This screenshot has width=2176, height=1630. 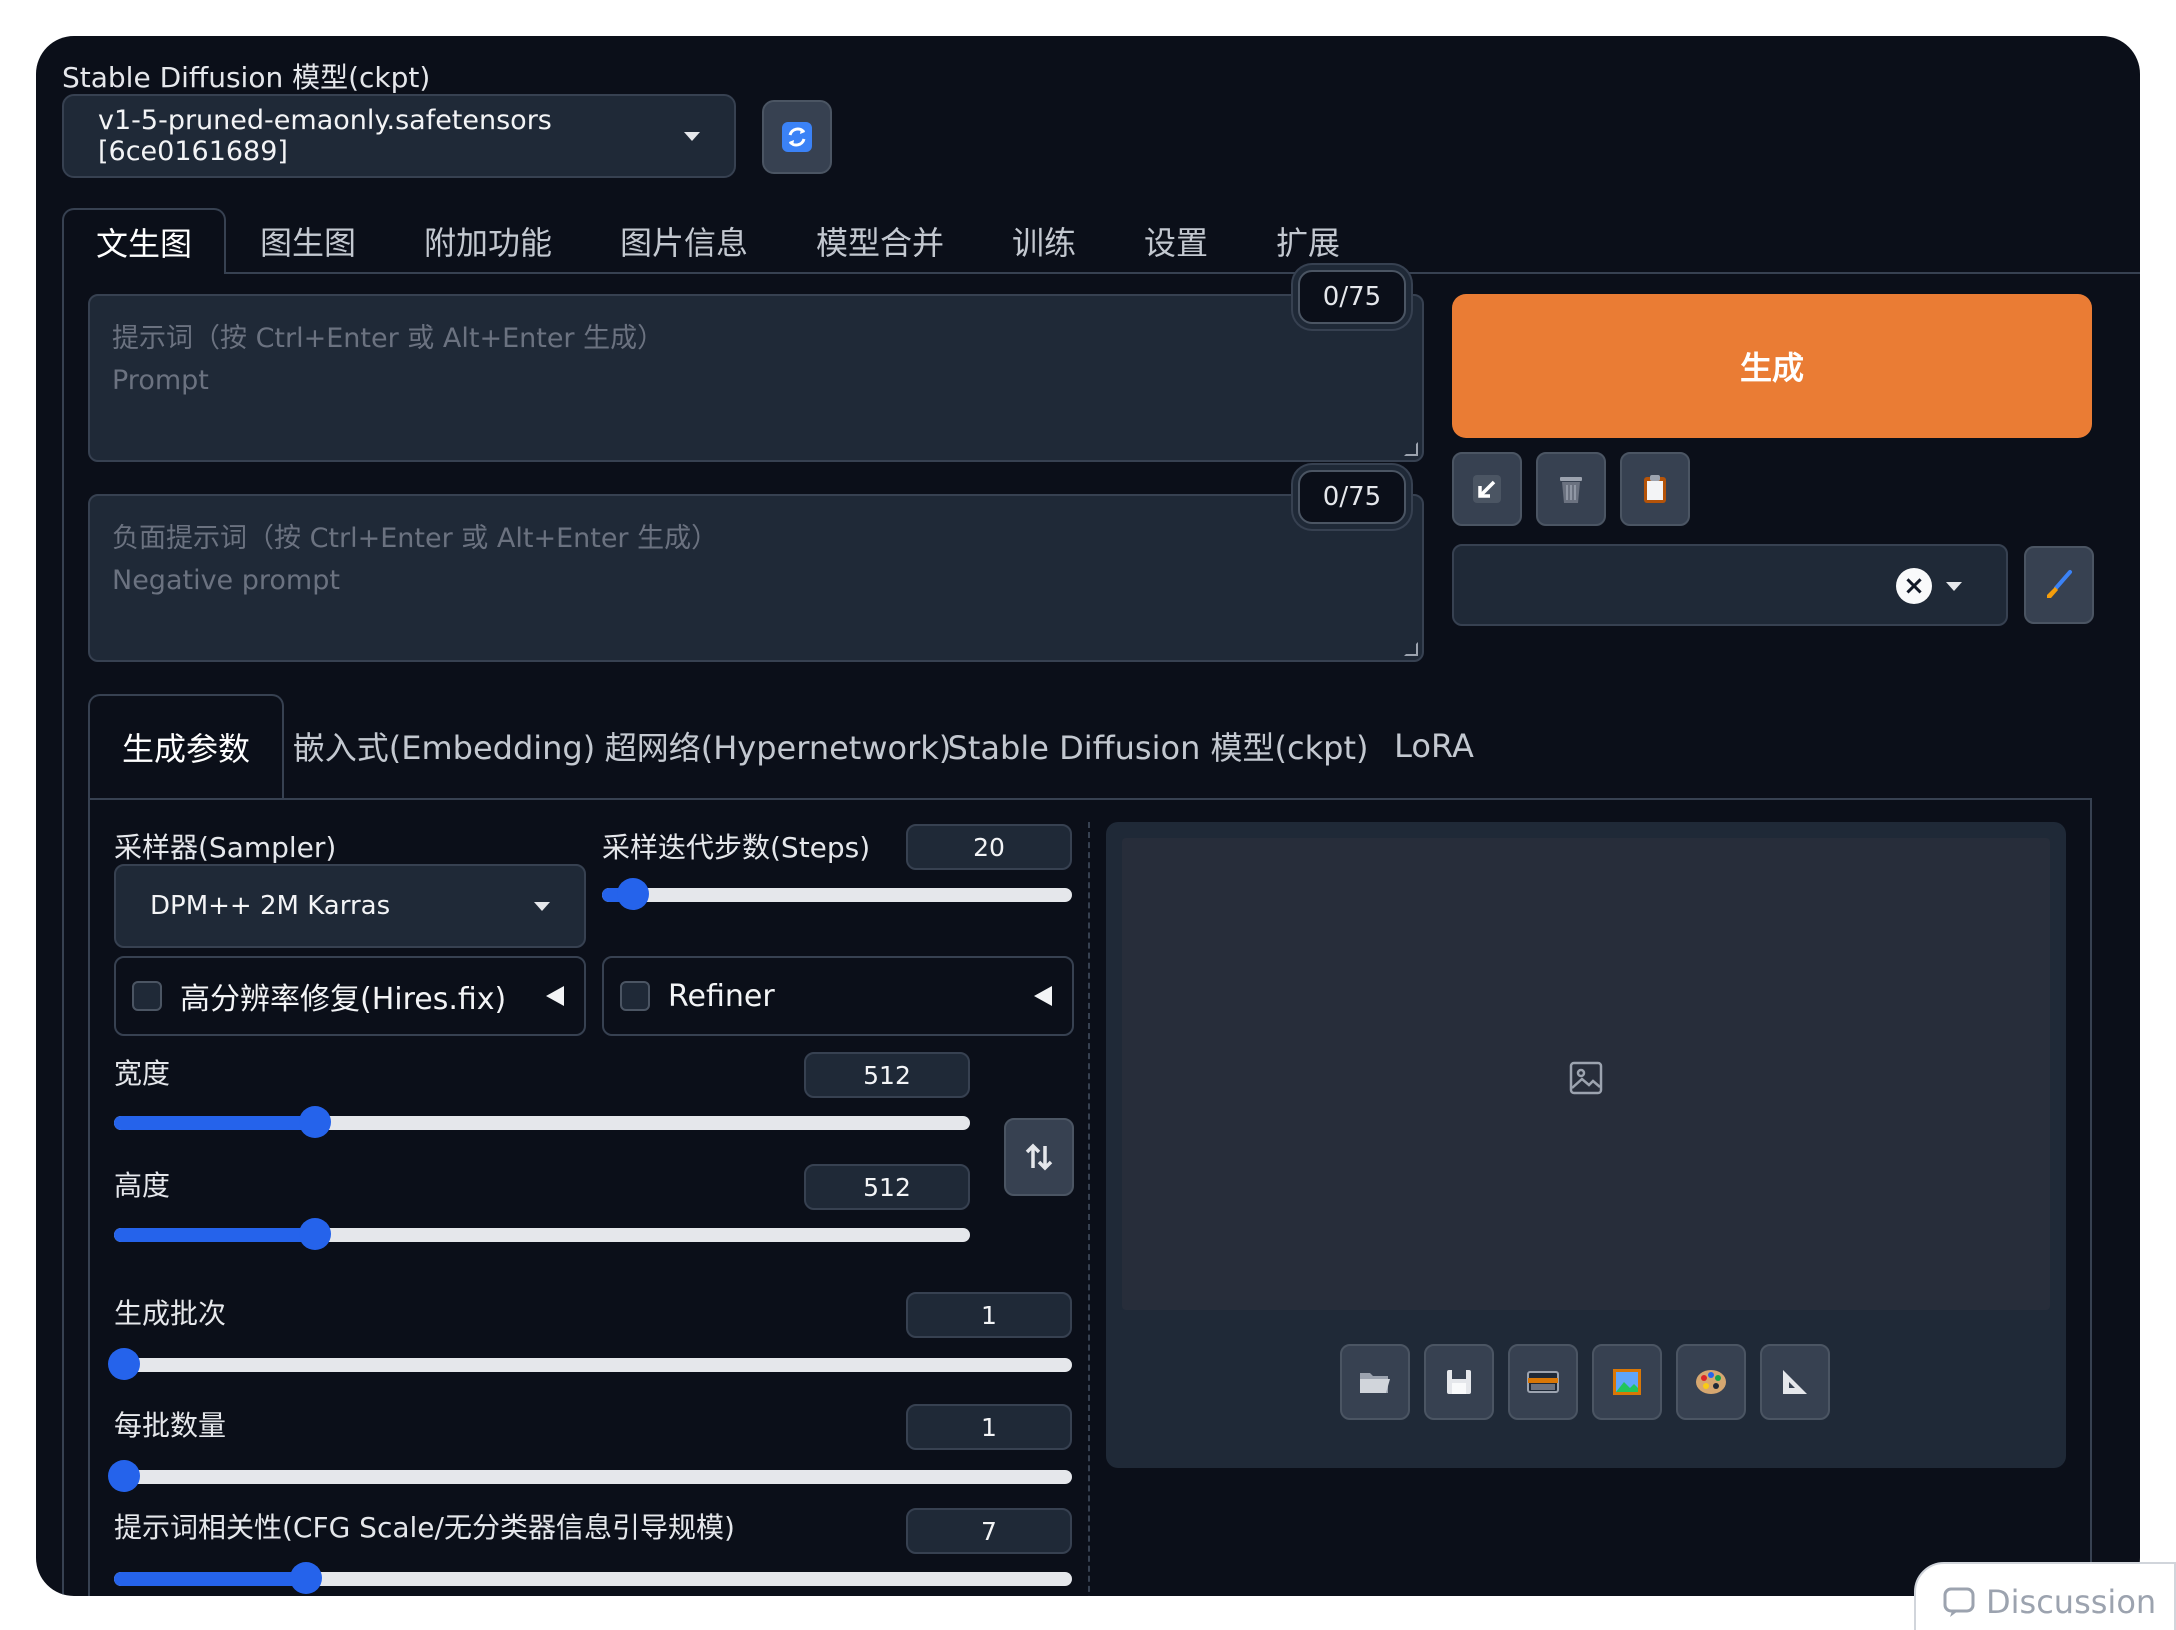 I want to click on tab-extras: 附加功能, so click(x=488, y=241).